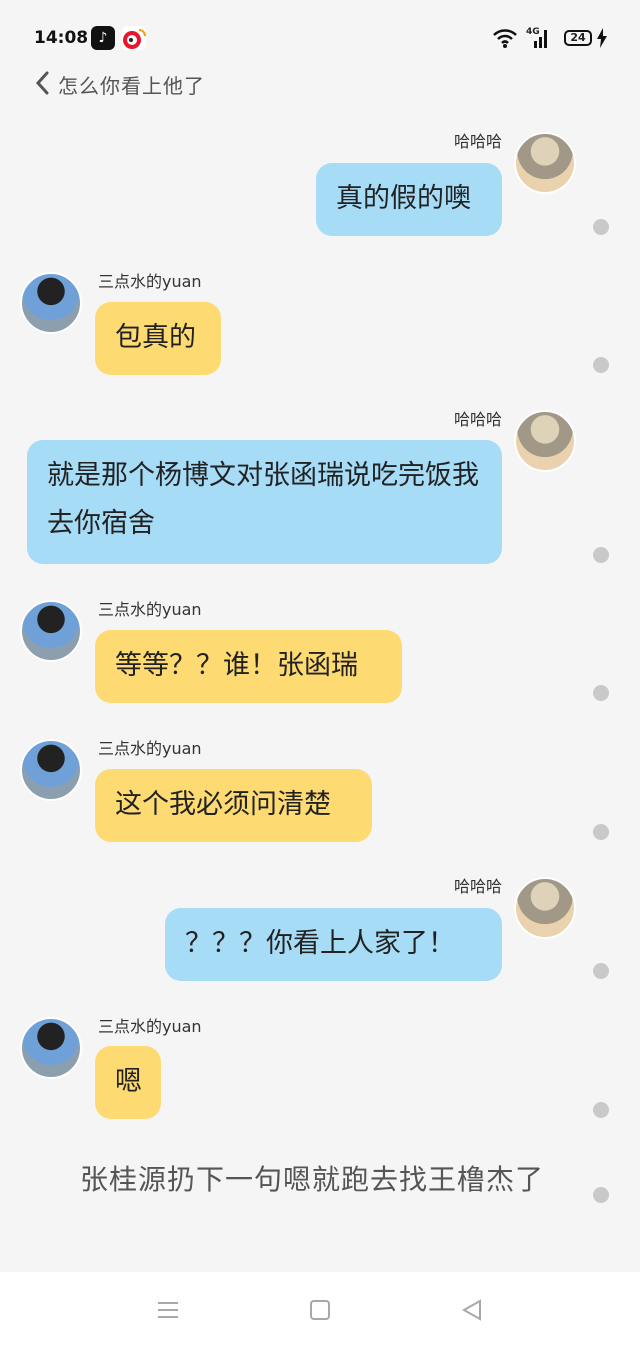 This screenshot has width=640, height=1351. Describe the element at coordinates (248, 666) in the screenshot. I see `message-bubble-left: 等等？？谁！张函瑞` at that location.